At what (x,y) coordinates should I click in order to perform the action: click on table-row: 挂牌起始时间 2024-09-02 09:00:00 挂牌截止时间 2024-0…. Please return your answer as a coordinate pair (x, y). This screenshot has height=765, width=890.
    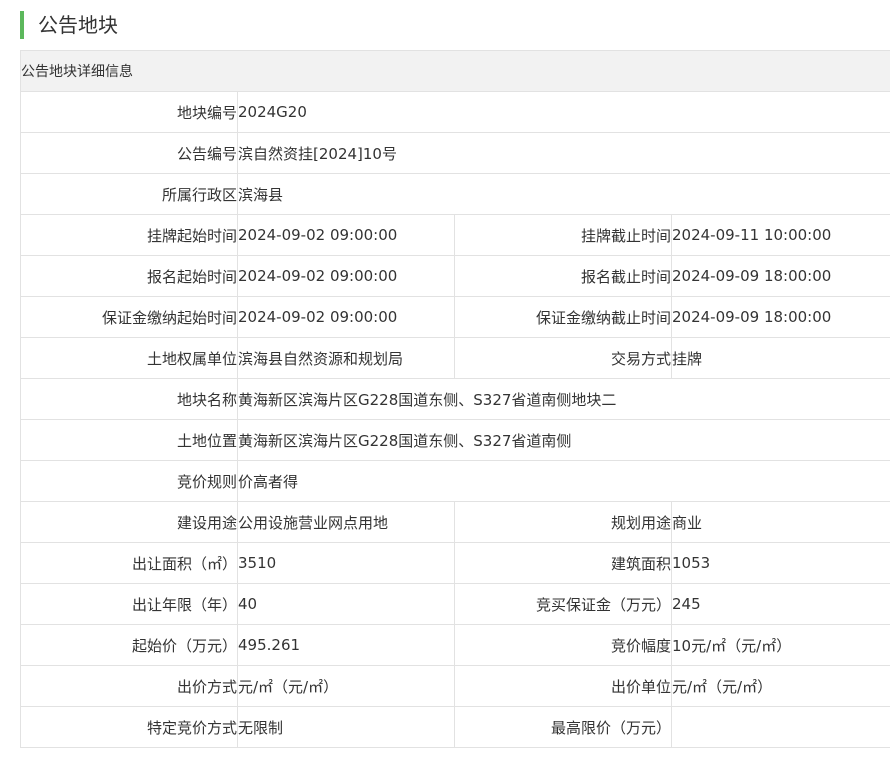
    Looking at the image, I should click on (455, 235).